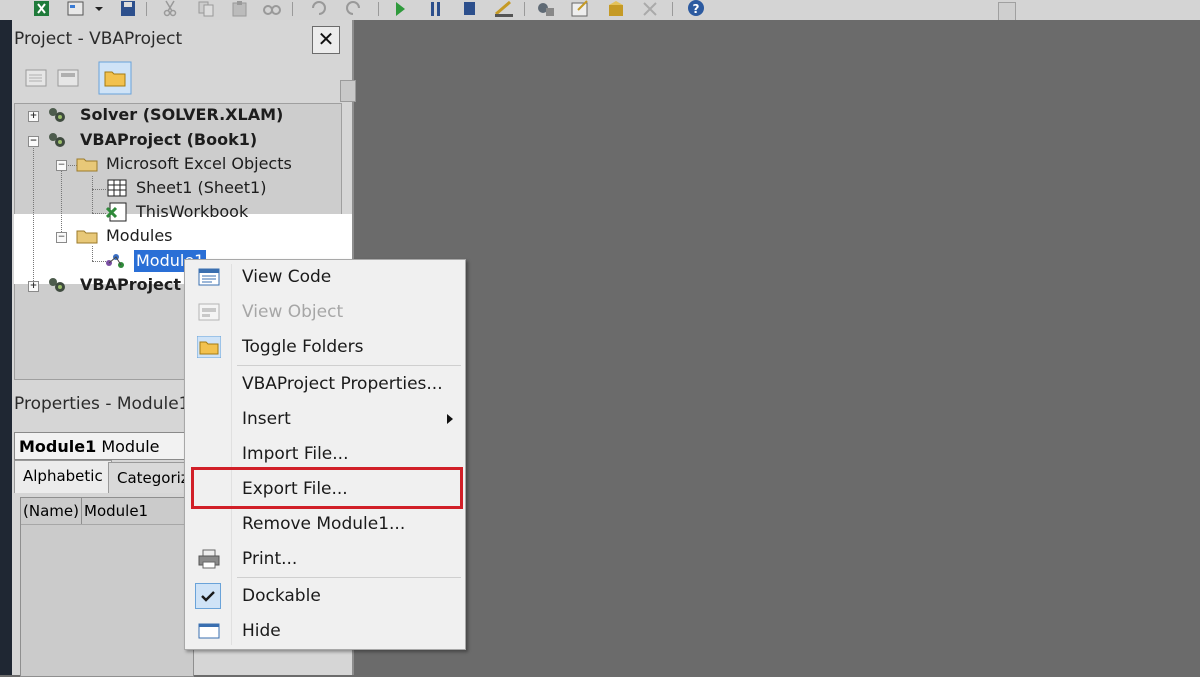 The width and height of the screenshot is (1200, 677). I want to click on menu-item-view-code: View Code, so click(325, 277).